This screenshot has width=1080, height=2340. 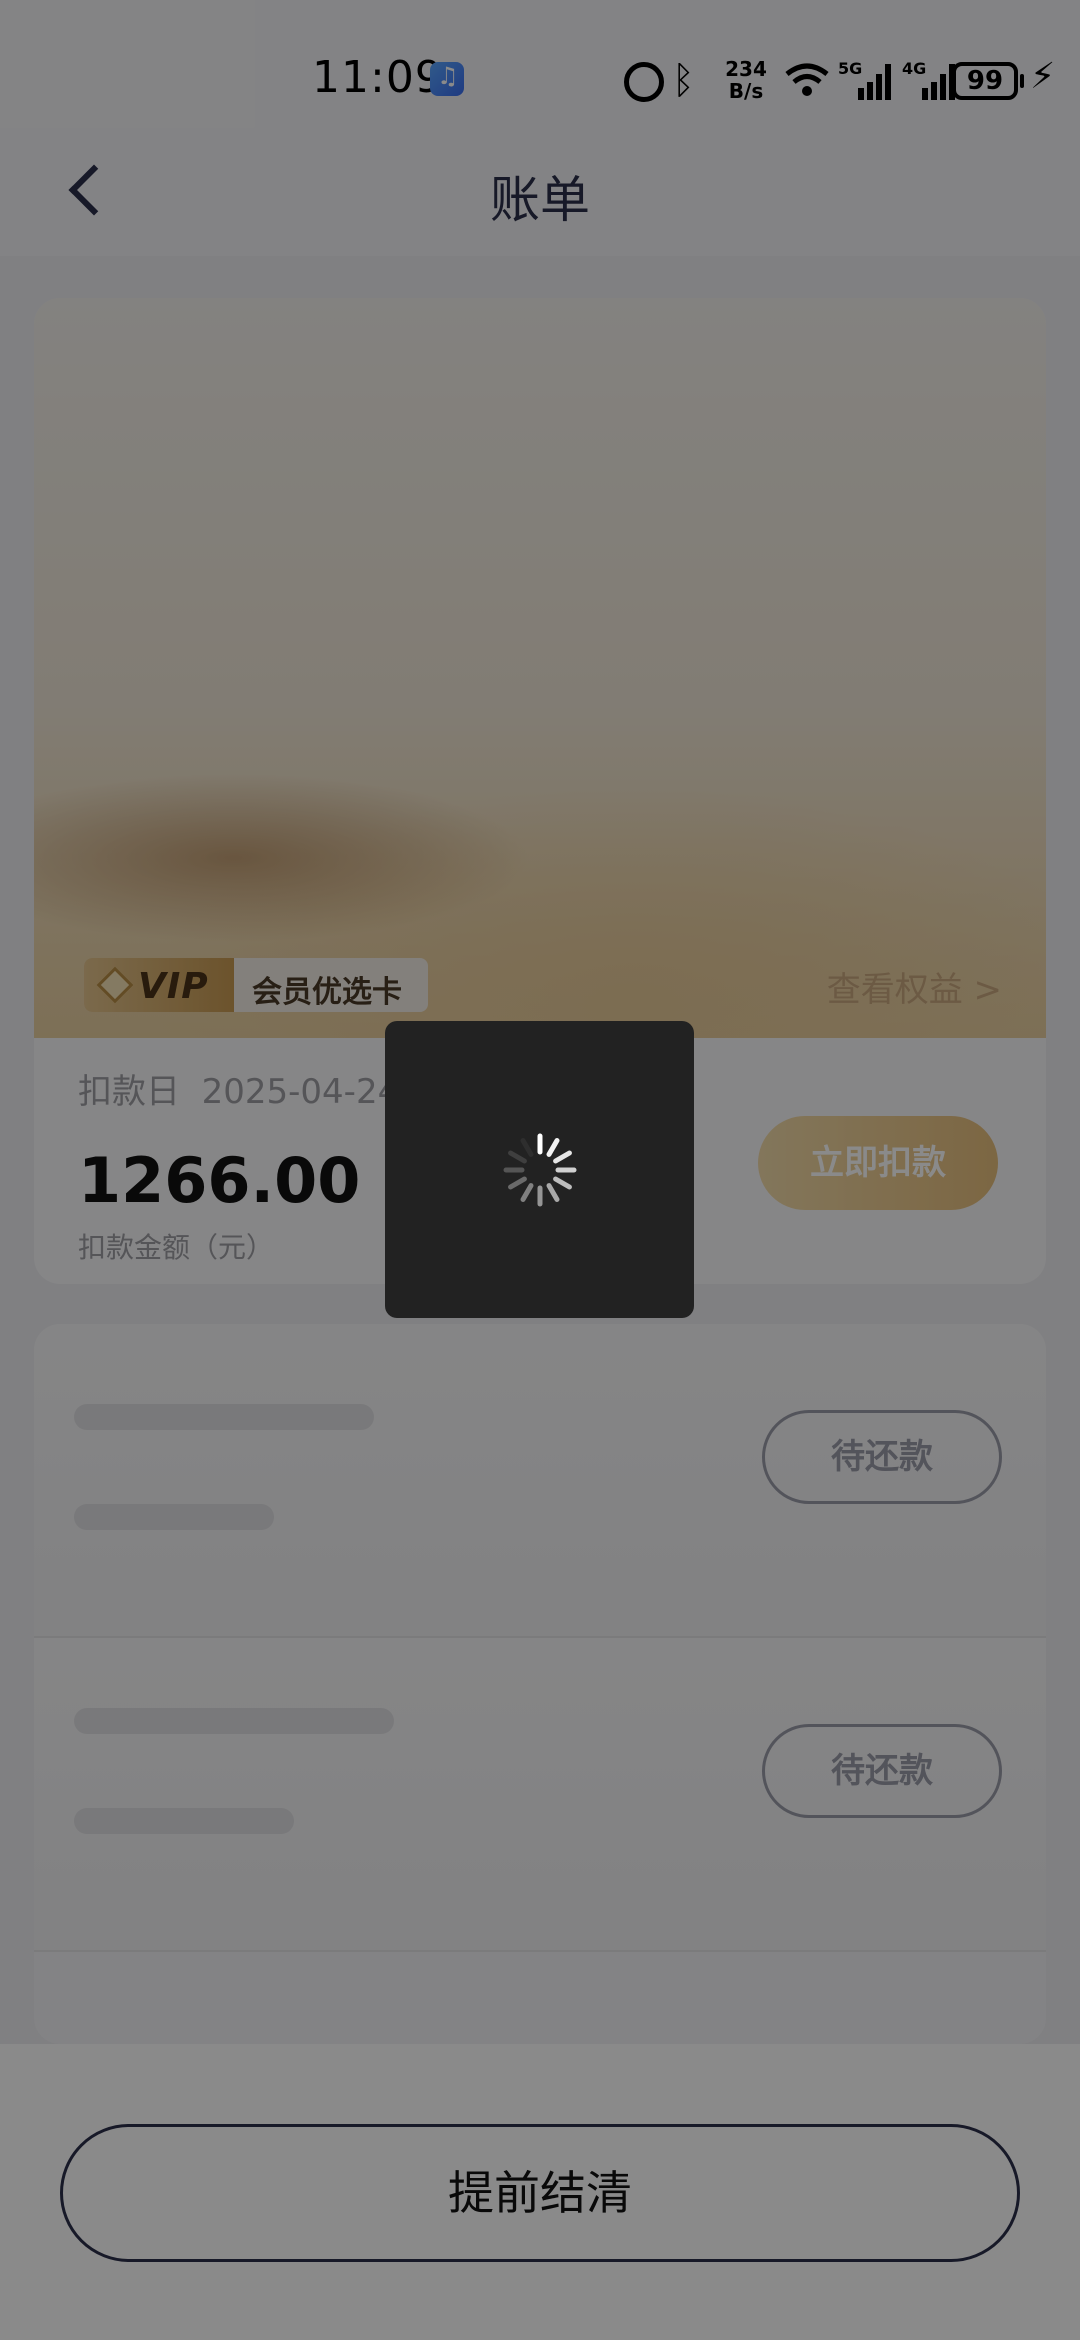 I want to click on loading-dialog, so click(x=539, y=1169).